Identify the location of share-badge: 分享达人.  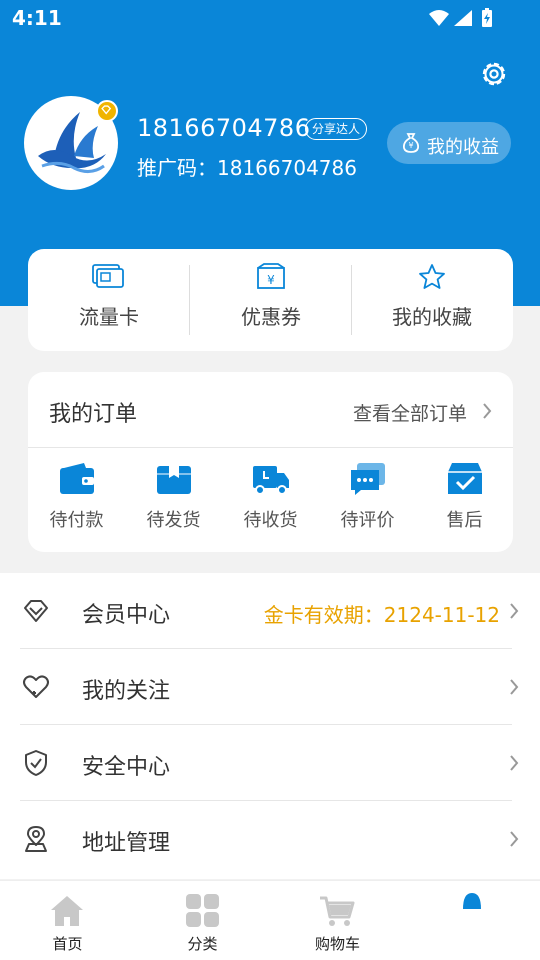
(336, 129).